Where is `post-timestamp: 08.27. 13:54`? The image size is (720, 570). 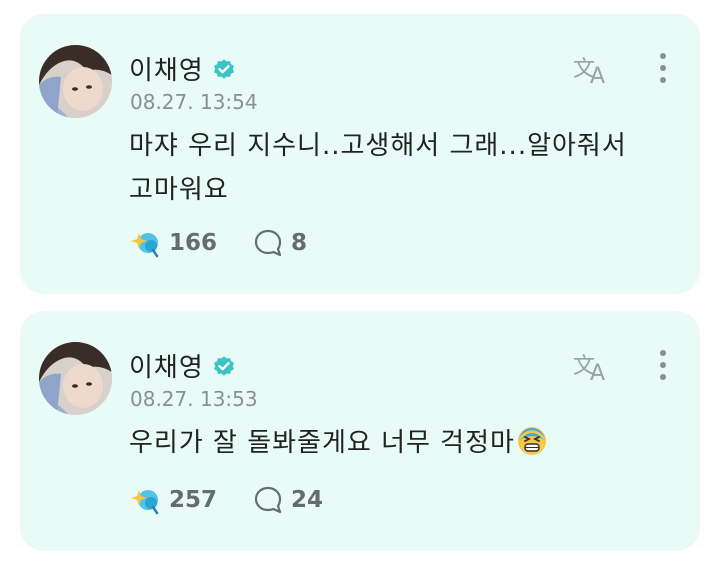
post-timestamp: 08.27. 13:54 is located at coordinates (194, 102).